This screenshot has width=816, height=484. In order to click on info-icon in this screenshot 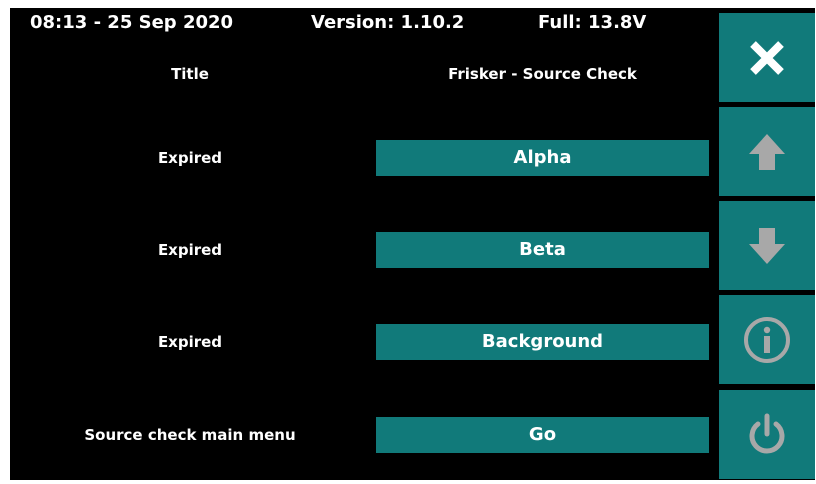, I will do `click(767, 339)`.